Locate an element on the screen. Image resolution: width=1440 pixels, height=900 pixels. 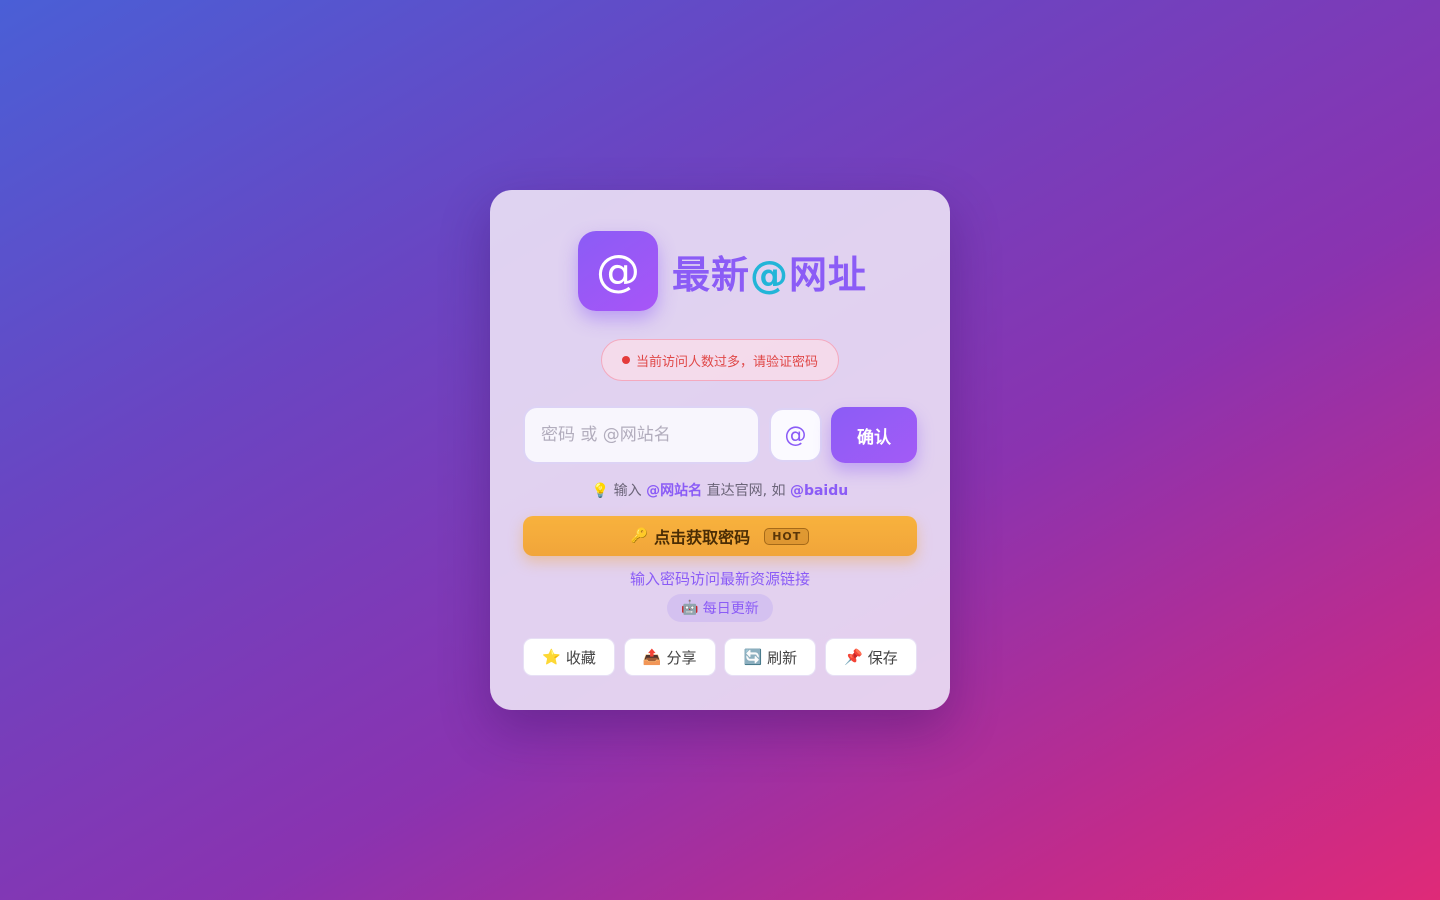
refresh-button: 🔄 刷新 is located at coordinates (770, 657).